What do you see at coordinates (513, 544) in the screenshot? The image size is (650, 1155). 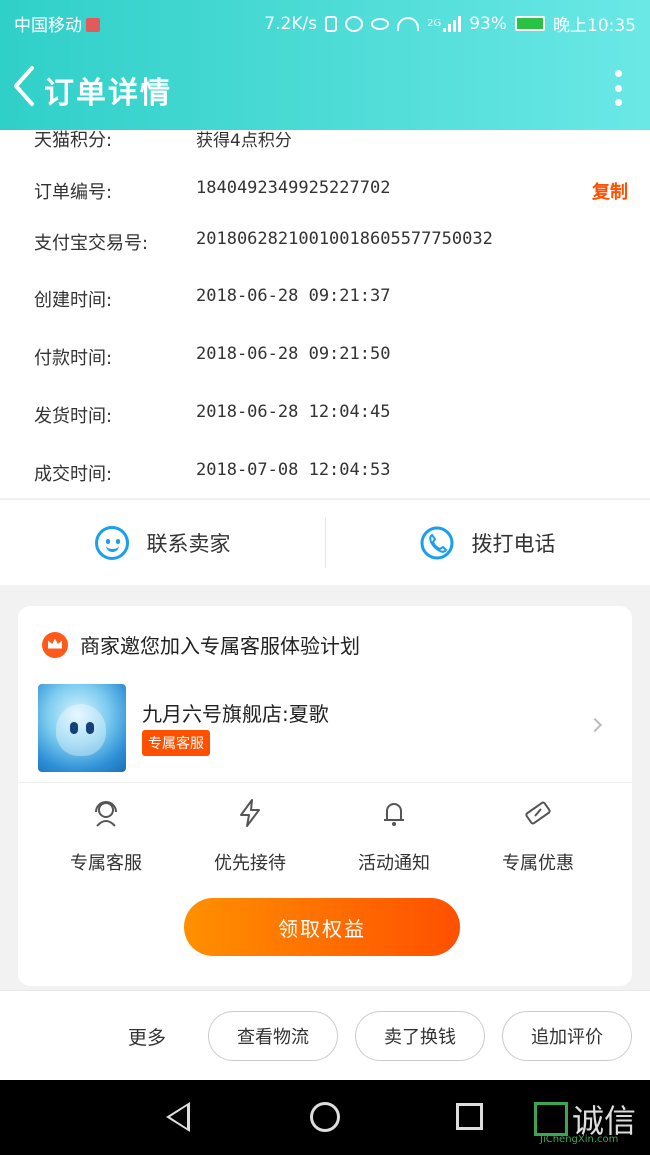 I see `call-phone-label: 拨打电话` at bounding box center [513, 544].